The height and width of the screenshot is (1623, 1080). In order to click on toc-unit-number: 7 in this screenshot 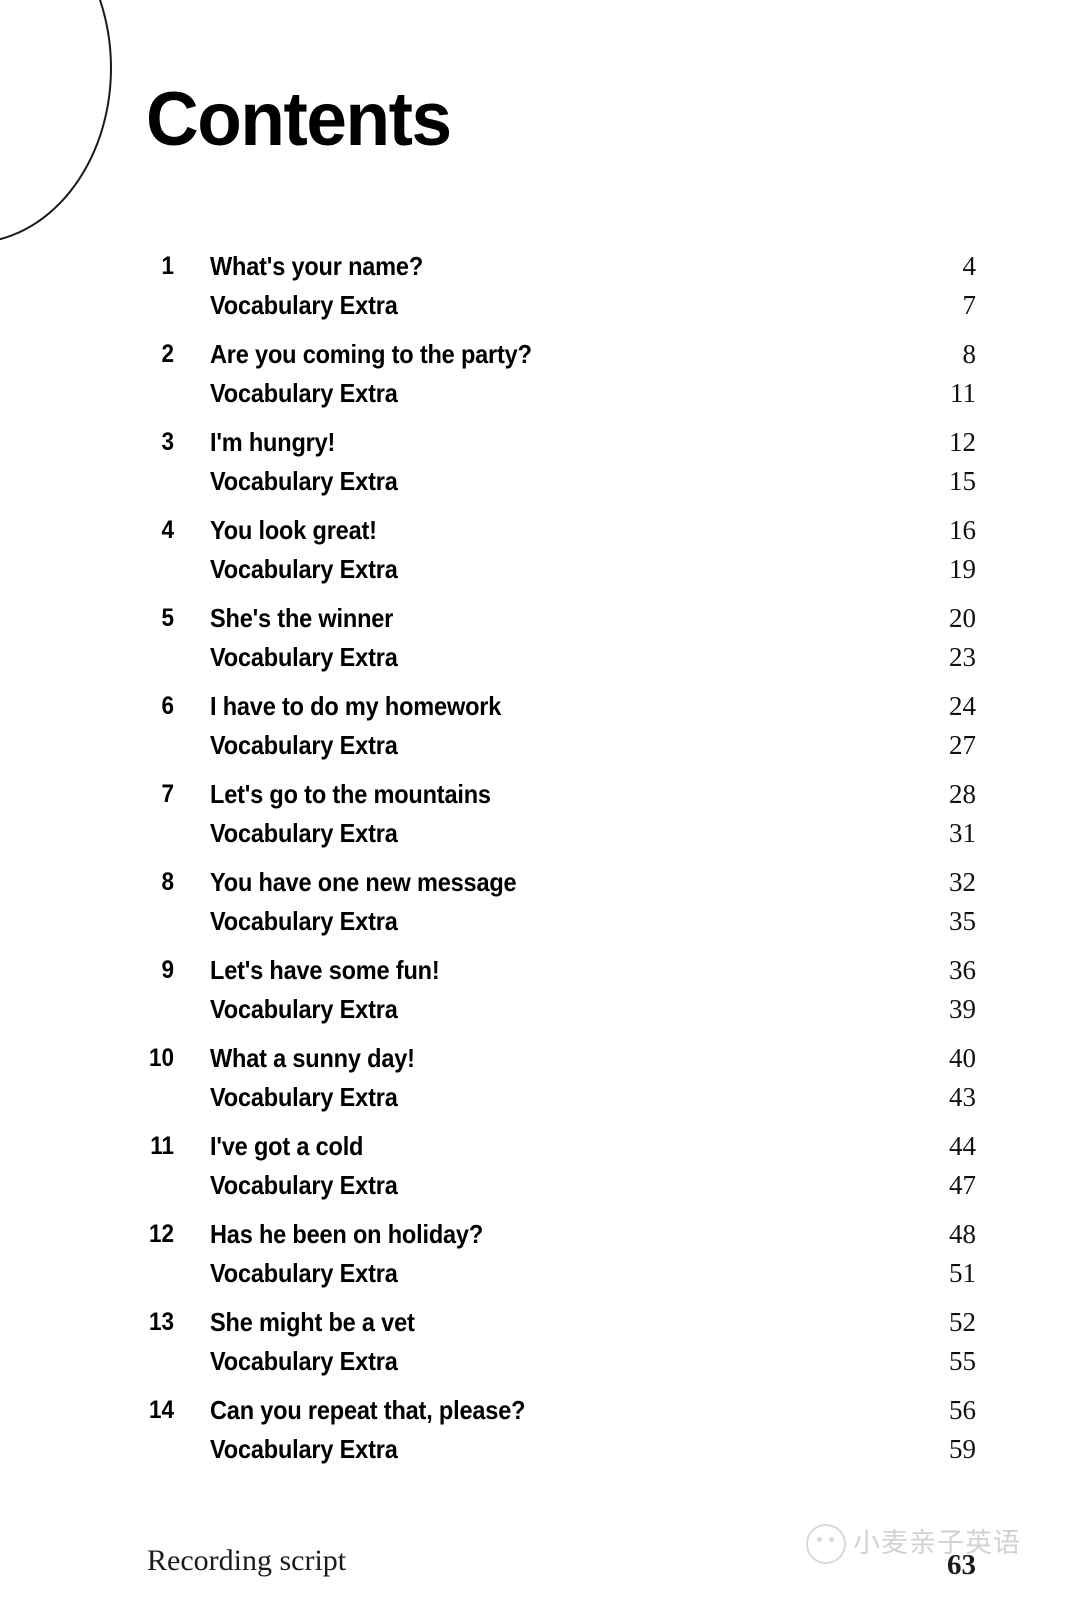, I will do `click(167, 794)`.